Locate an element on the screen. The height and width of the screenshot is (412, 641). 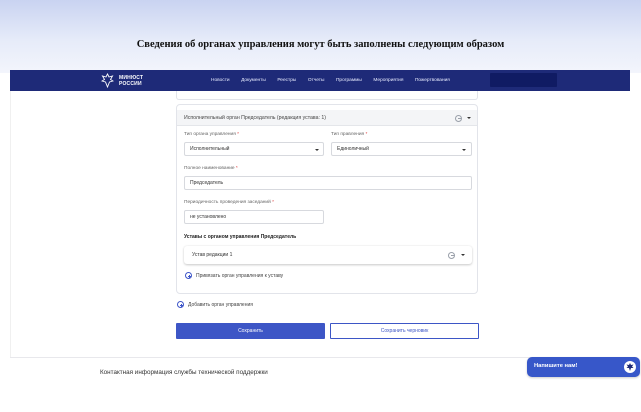
charter-item-label: Устав редакции 1 is located at coordinates (212, 255).